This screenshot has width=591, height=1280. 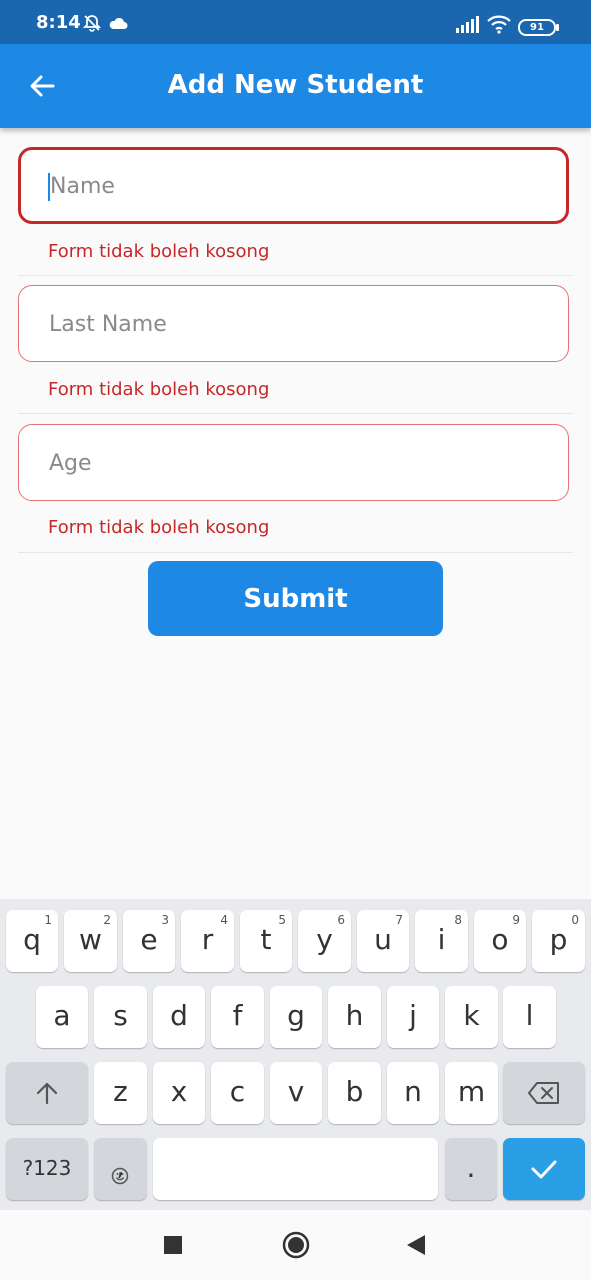 What do you see at coordinates (295, 598) in the screenshot?
I see `submit-button: Submit` at bounding box center [295, 598].